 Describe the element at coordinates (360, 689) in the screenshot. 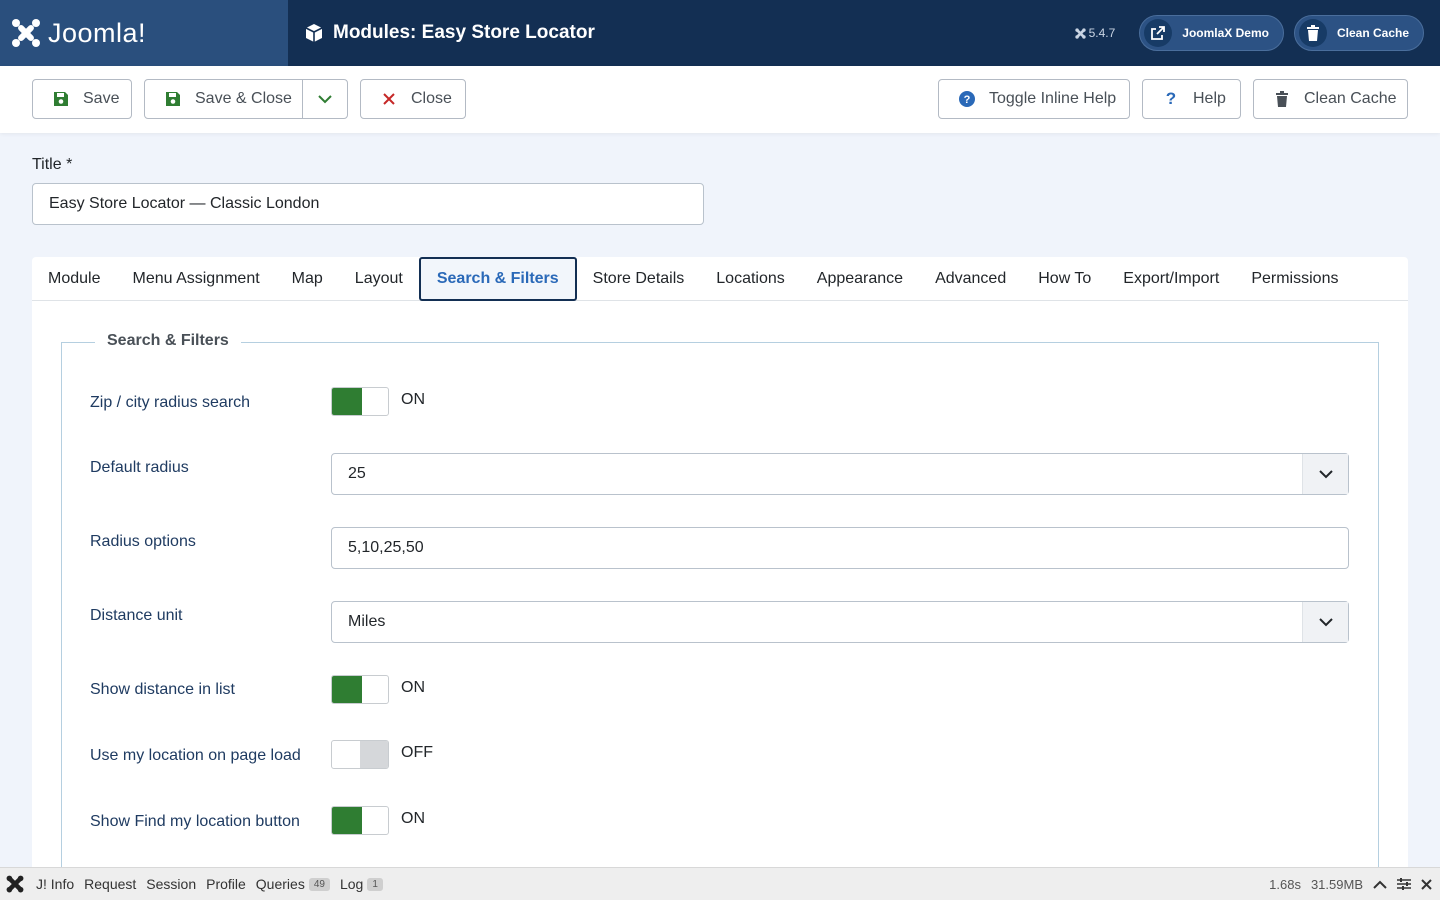

I see `show-distance-switch` at that location.